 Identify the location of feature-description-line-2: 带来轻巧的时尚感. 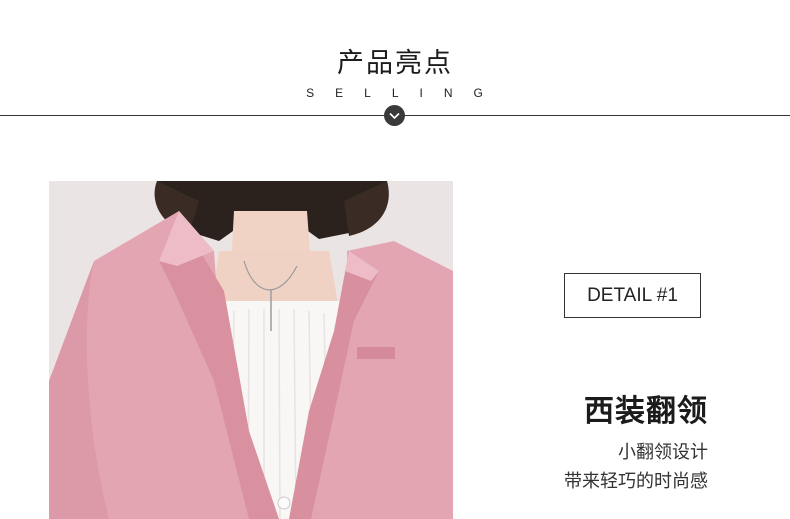
(636, 481).